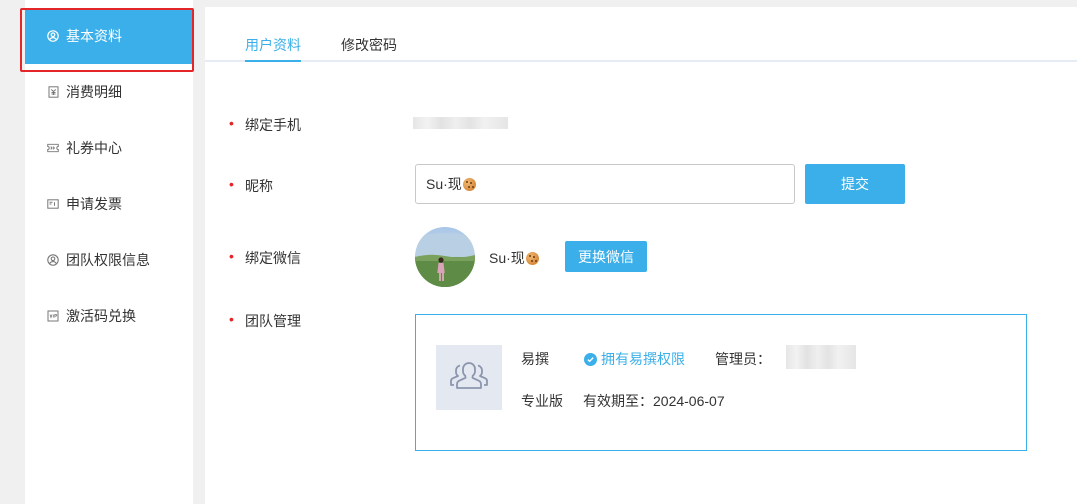 This screenshot has width=1077, height=504. Describe the element at coordinates (855, 184) in the screenshot. I see `submit-button: 提交` at that location.